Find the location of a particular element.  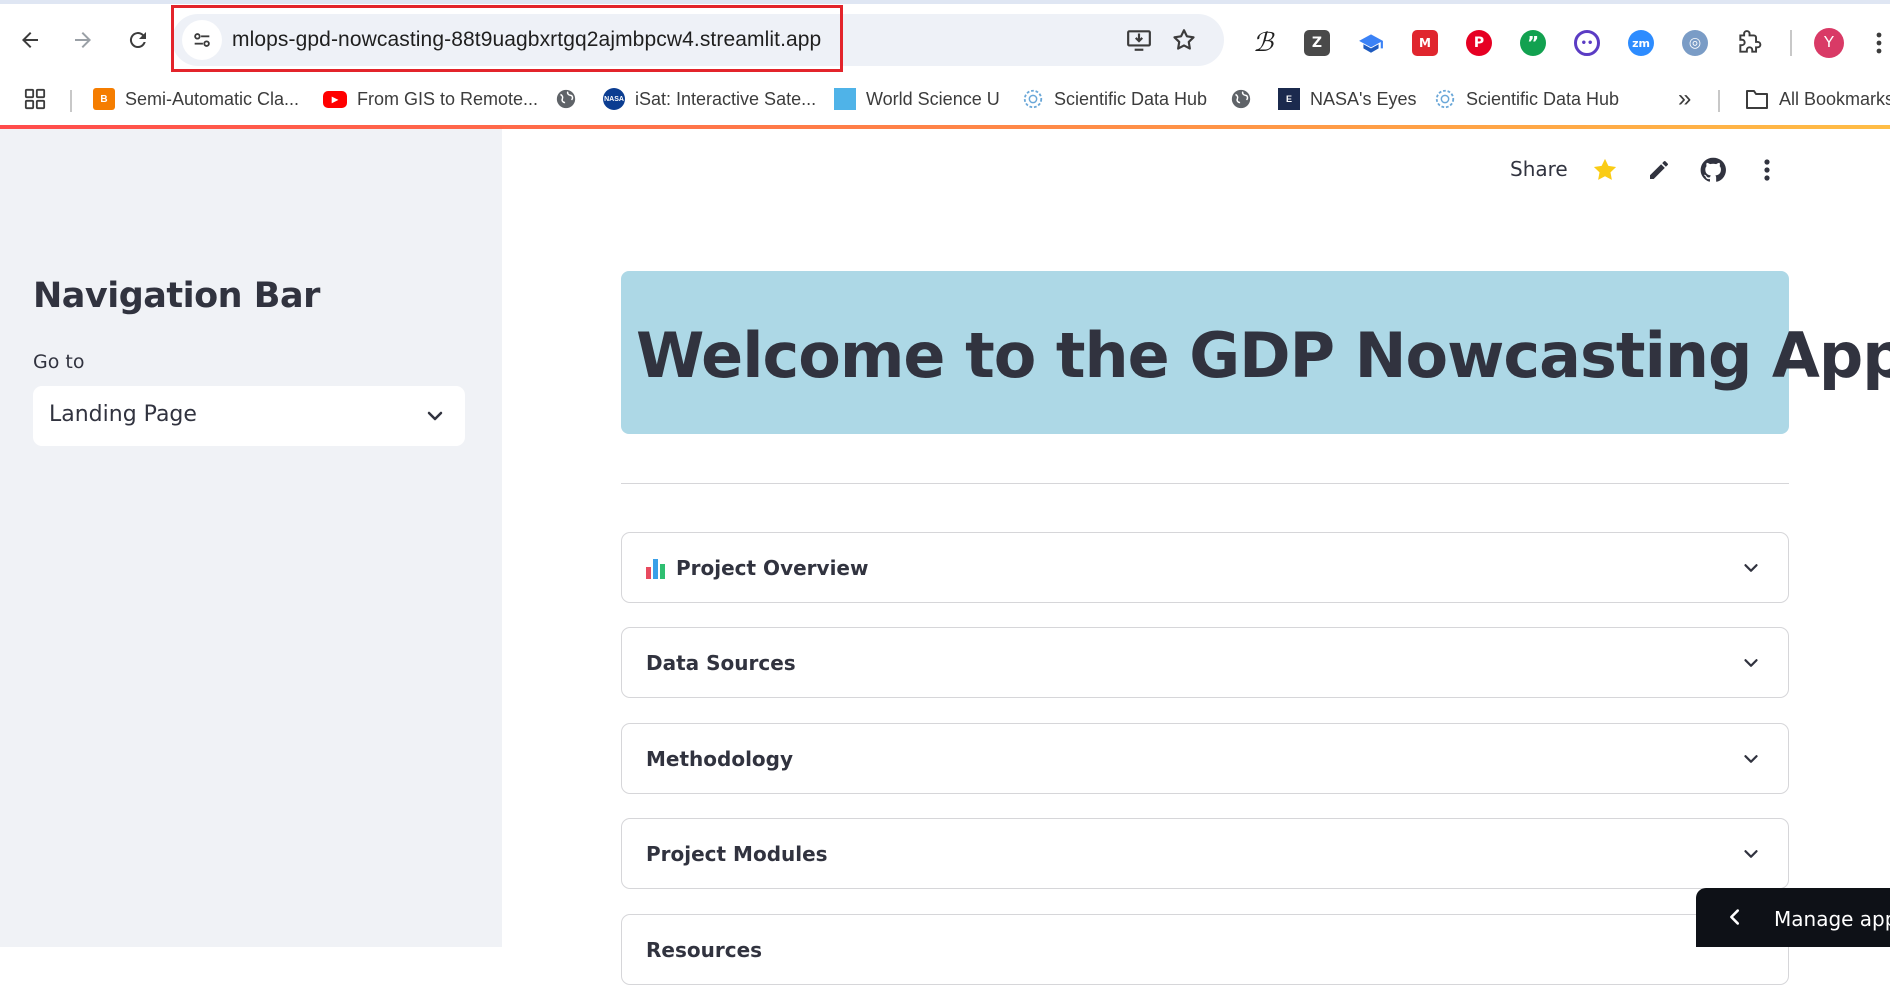

extension-8: zm is located at coordinates (1641, 43).